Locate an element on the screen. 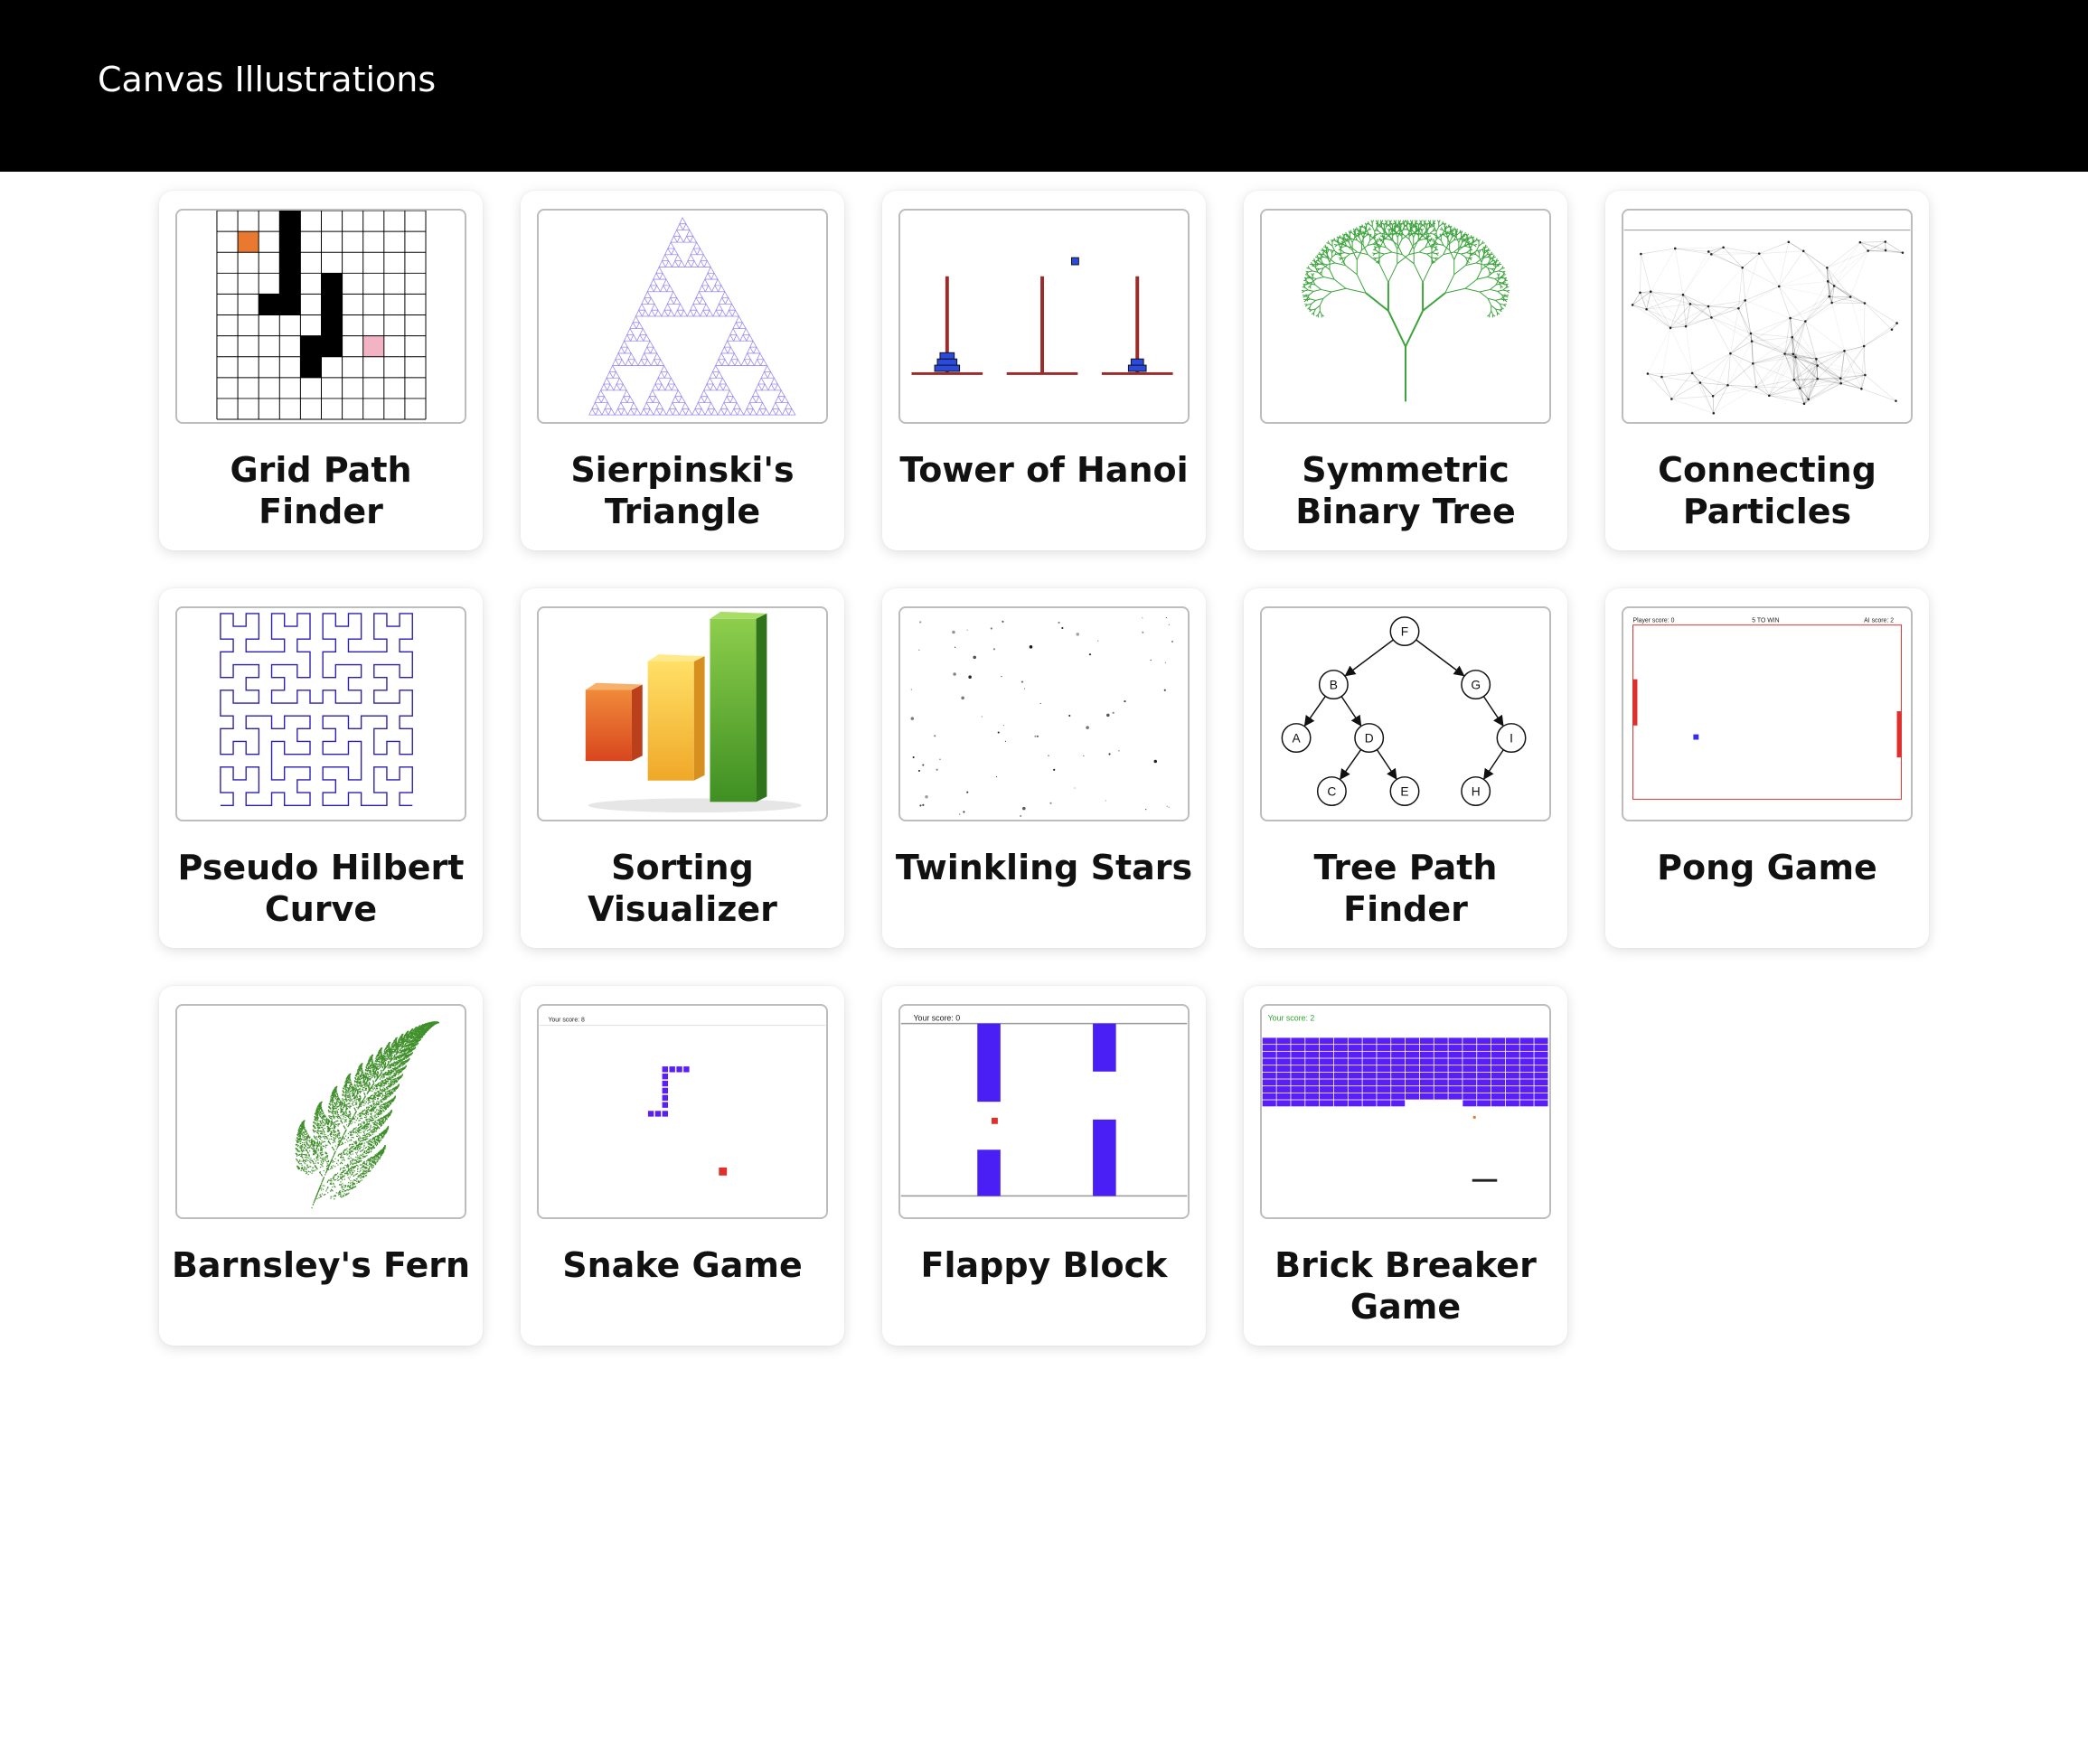 This screenshot has height=1764, width=2088. card-title: Flappy Block is located at coordinates (1044, 1265).